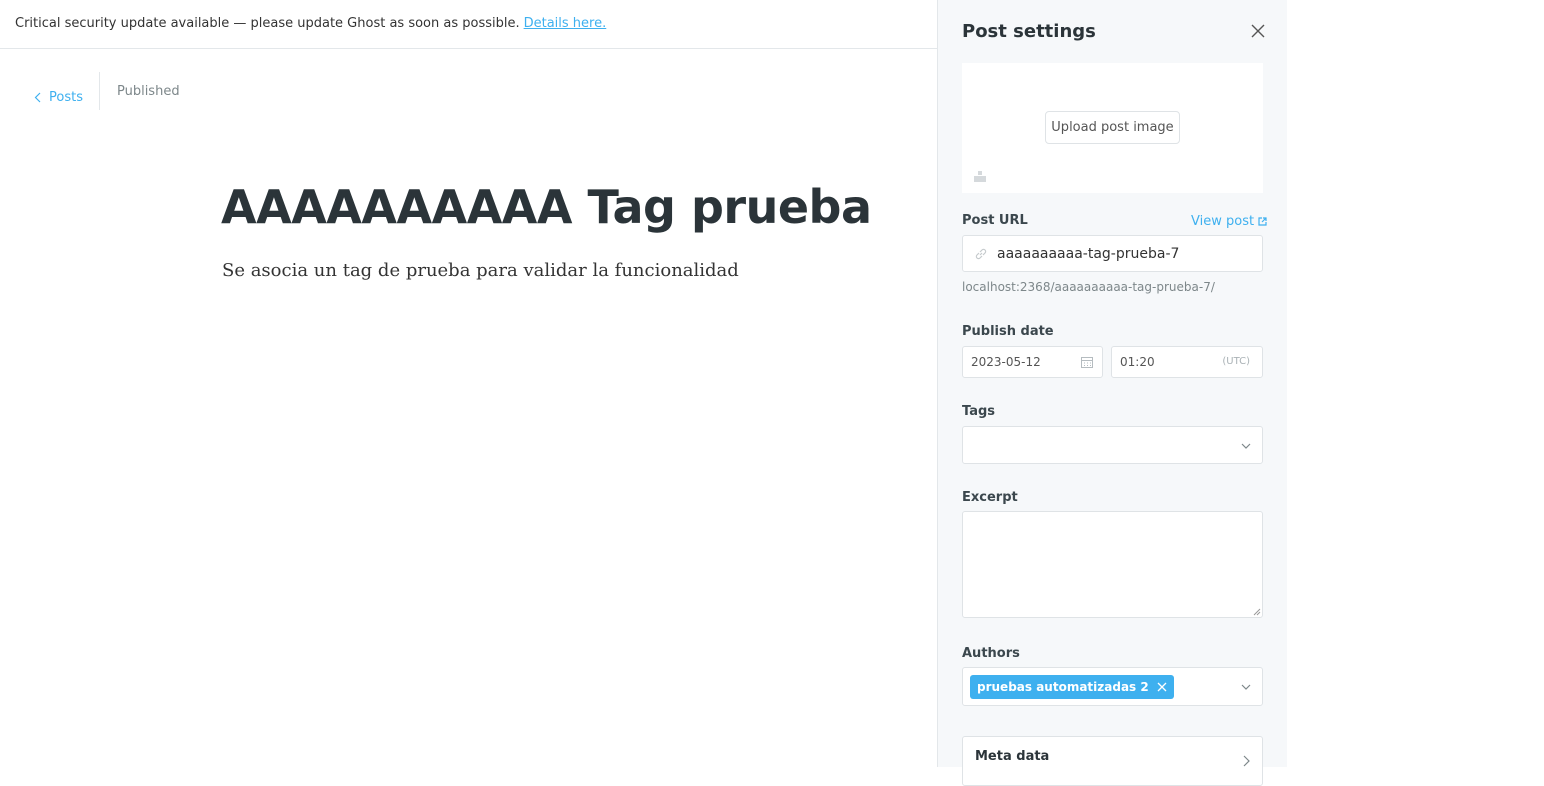  Describe the element at coordinates (1087, 362) in the screenshot. I see `calendar-icon` at that location.